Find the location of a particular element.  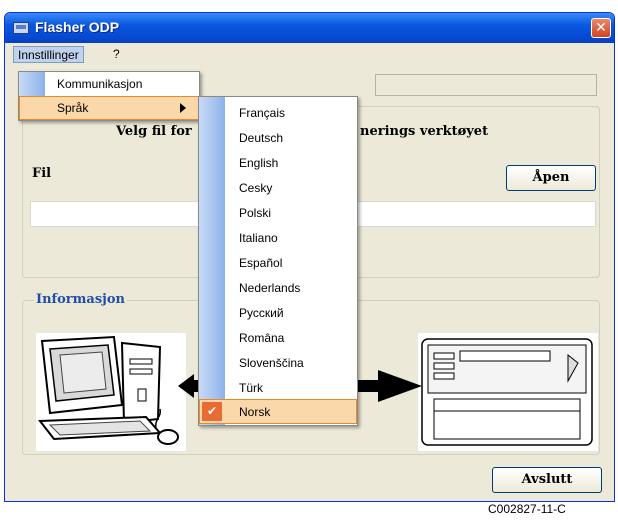

exit-button: Avslutt is located at coordinates (547, 480).